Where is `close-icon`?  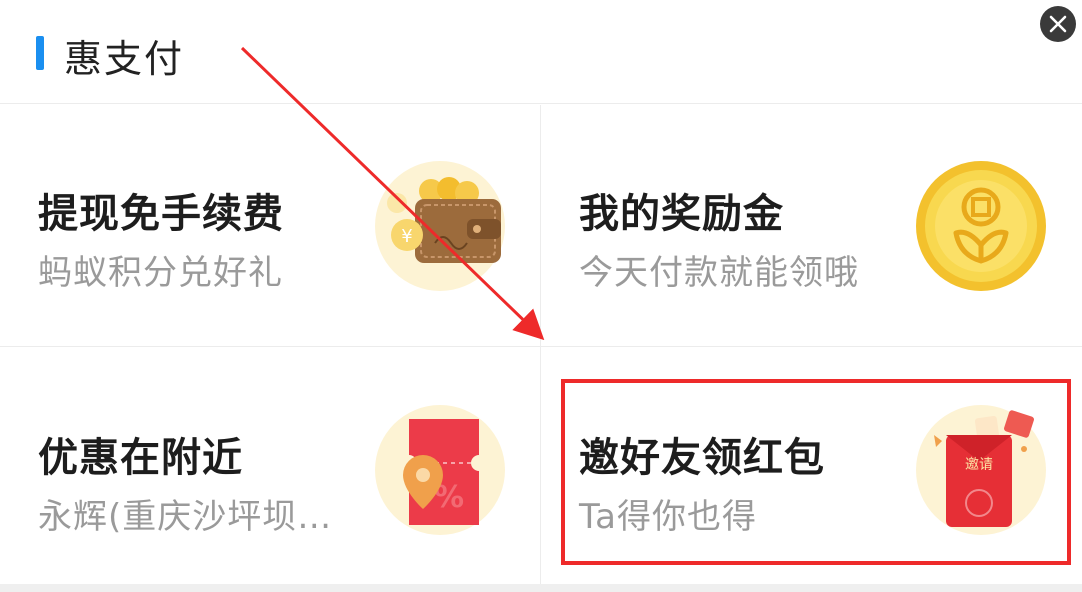 close-icon is located at coordinates (1058, 24).